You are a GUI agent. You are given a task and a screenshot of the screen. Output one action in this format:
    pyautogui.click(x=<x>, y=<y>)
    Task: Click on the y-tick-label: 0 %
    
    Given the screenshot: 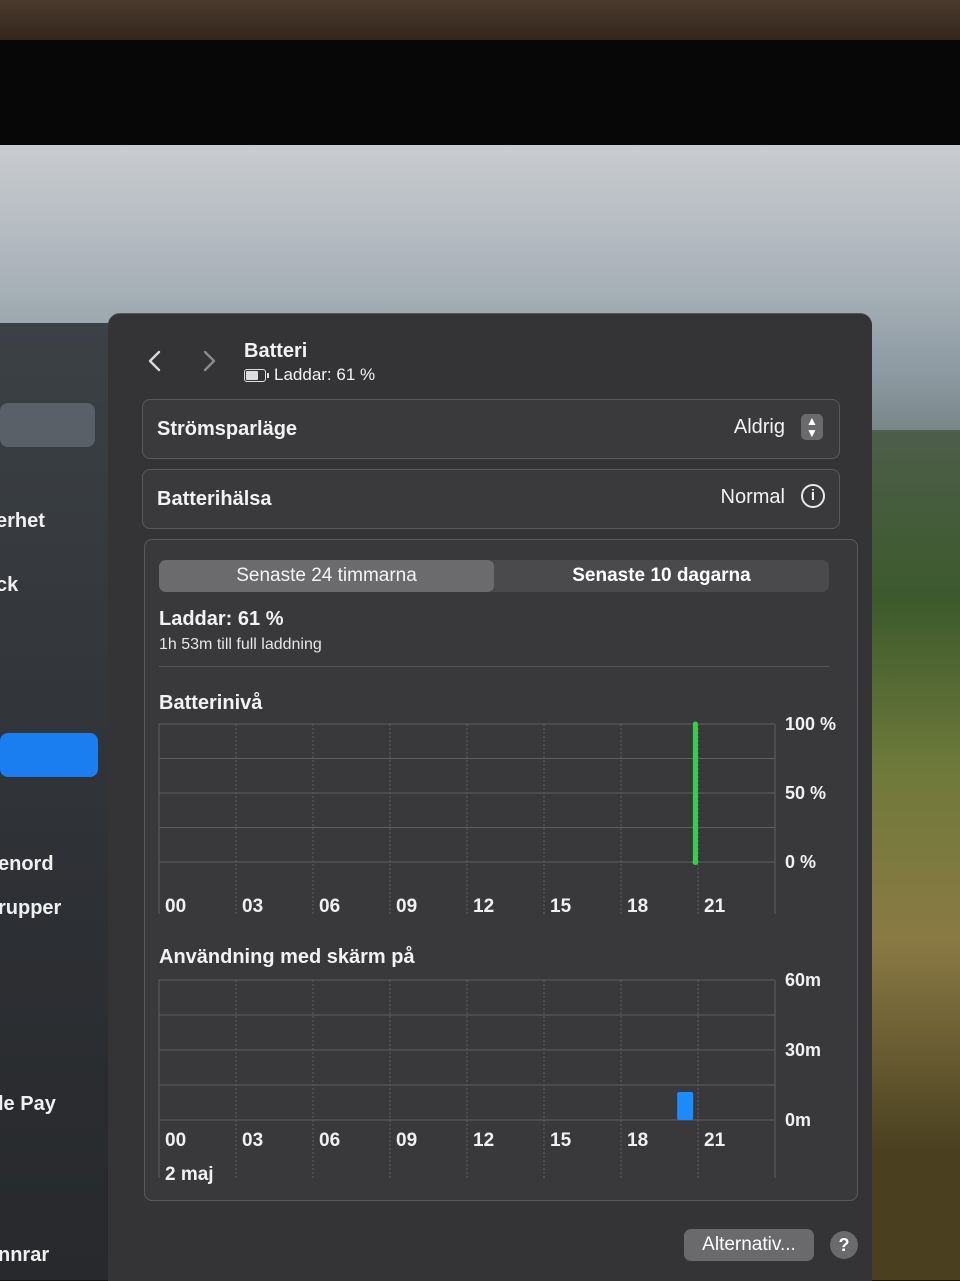 What is the action you would take?
    pyautogui.click(x=800, y=862)
    